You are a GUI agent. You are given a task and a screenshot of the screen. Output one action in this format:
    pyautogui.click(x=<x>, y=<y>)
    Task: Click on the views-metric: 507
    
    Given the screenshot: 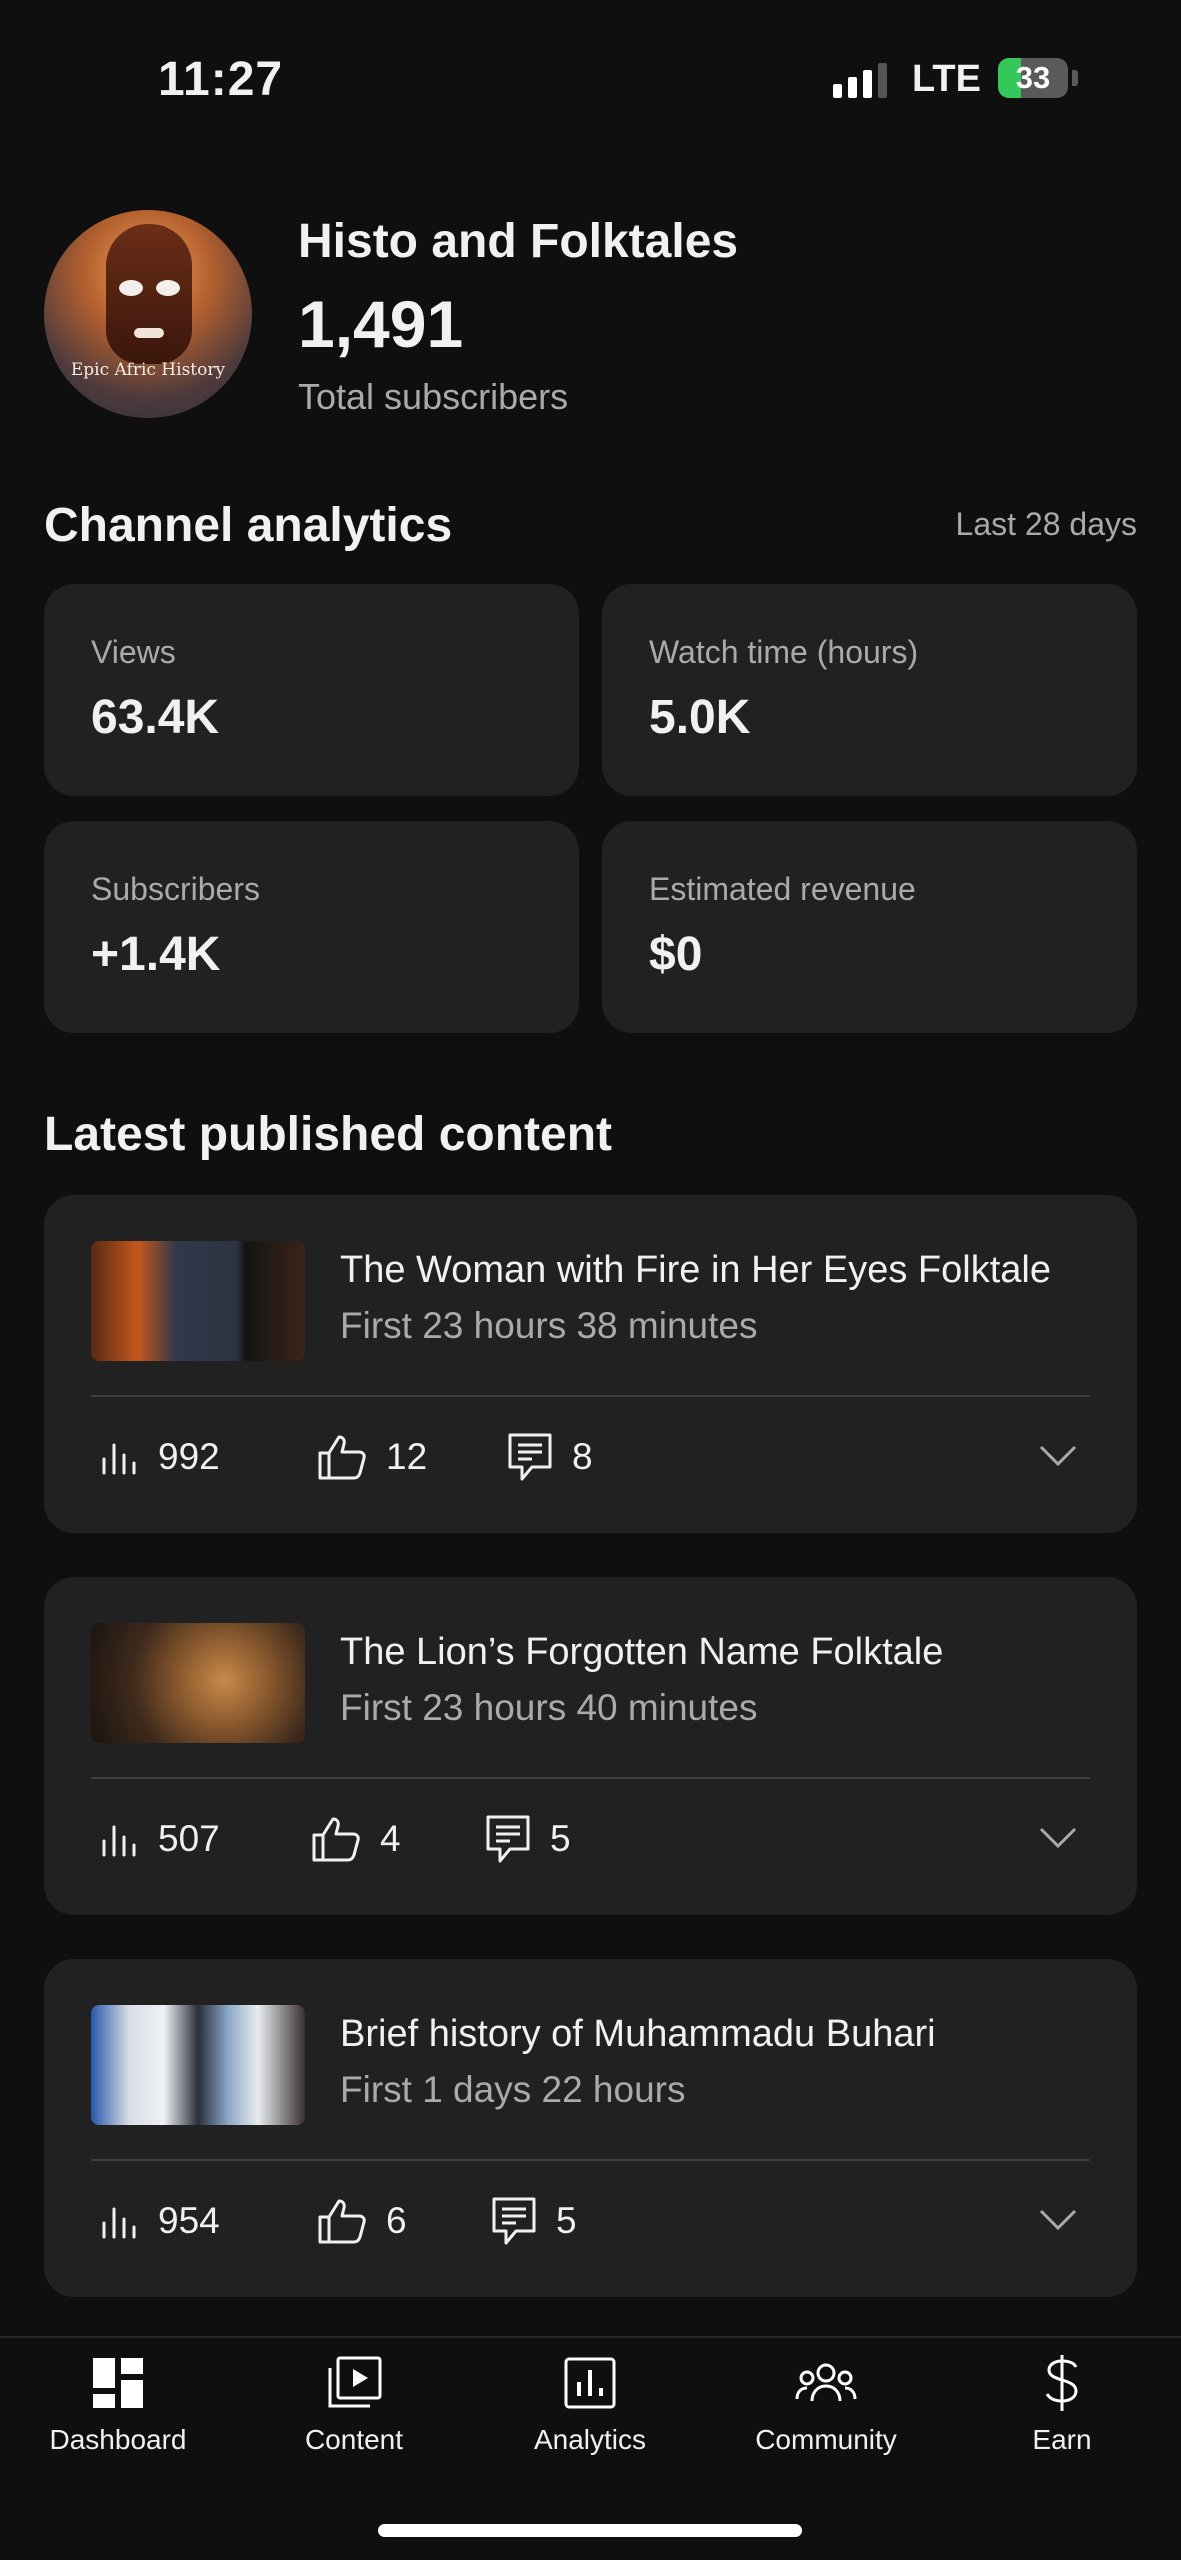 What is the action you would take?
    pyautogui.click(x=160, y=1839)
    